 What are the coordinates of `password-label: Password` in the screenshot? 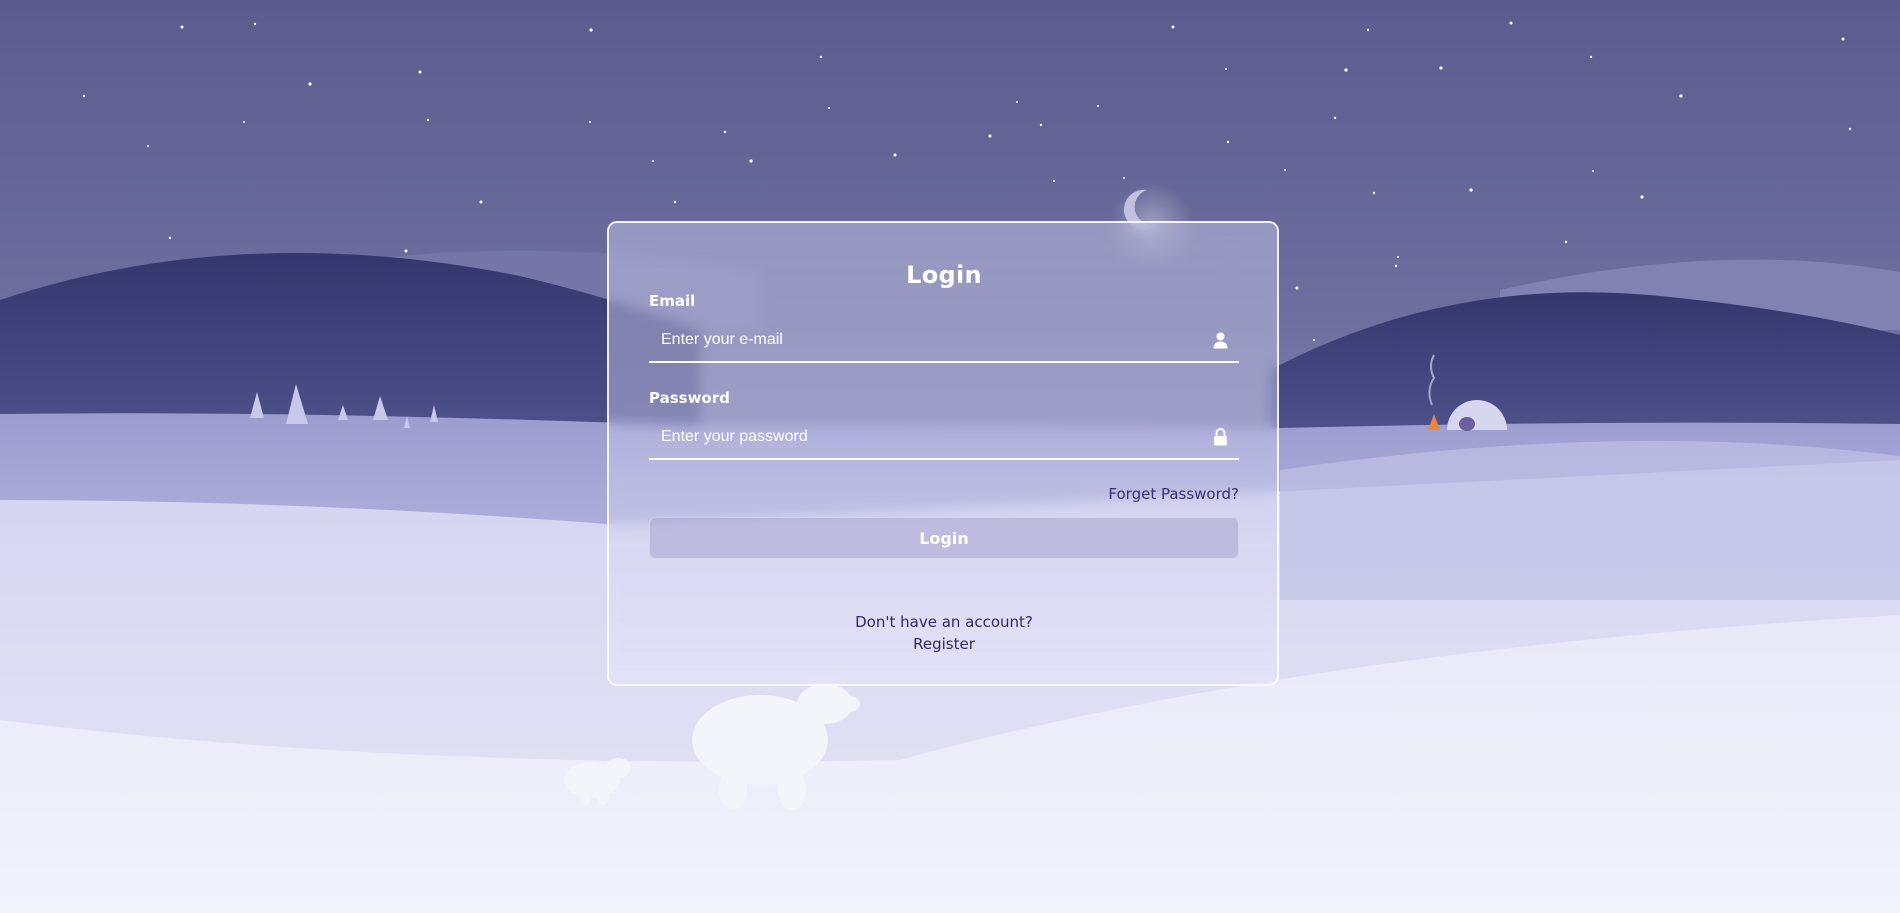 It's located at (689, 398).